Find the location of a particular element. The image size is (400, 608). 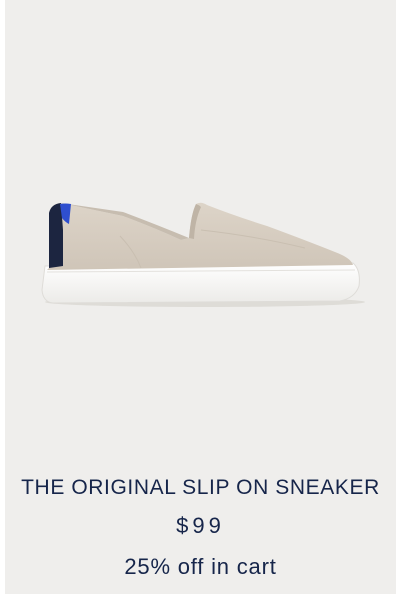

product-title: THE ORIGINAL SLIP ON SNEAKER is located at coordinates (200, 488).